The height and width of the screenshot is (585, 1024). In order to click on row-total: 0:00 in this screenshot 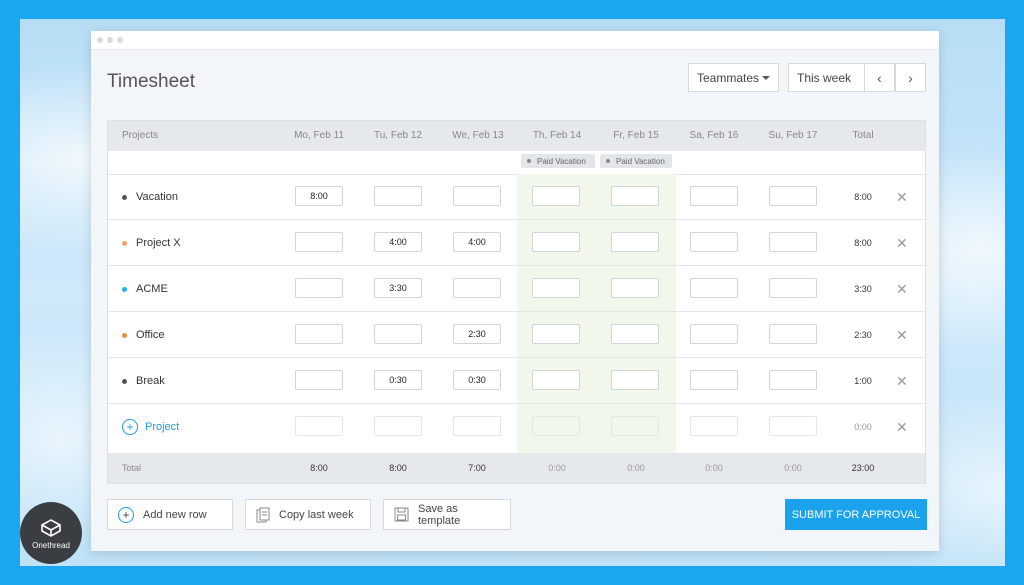, I will do `click(863, 427)`.